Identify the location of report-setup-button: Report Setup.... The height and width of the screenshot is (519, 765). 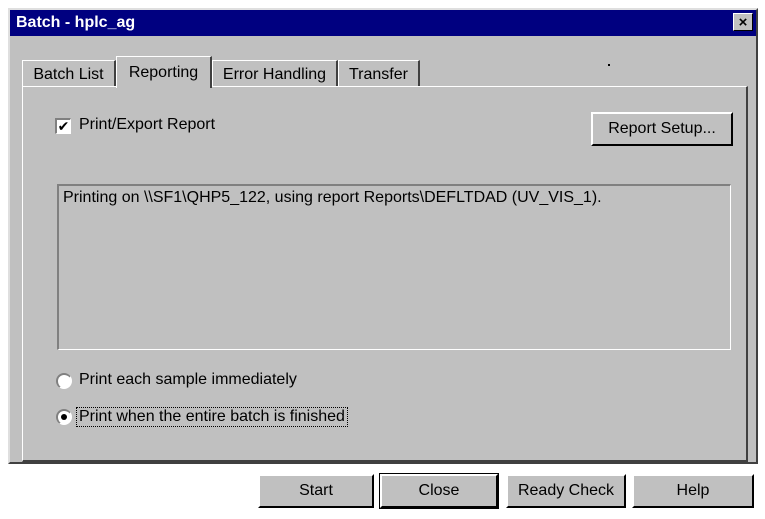
(662, 129).